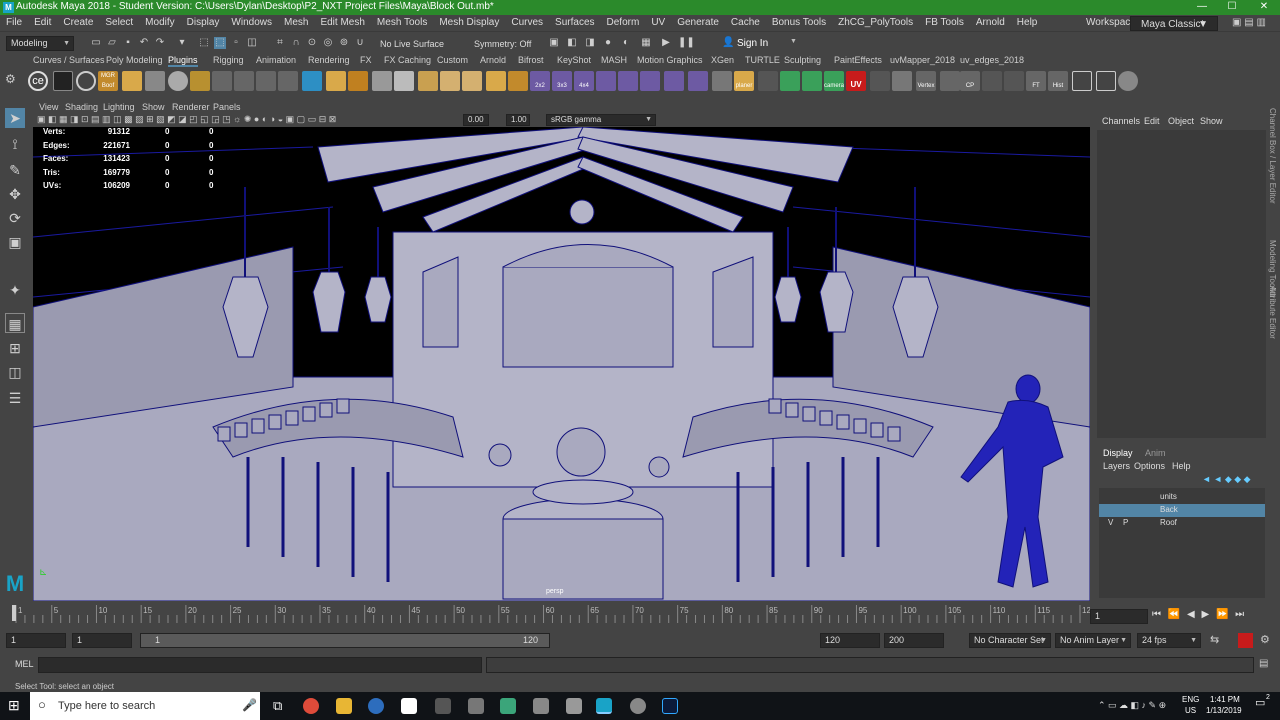 This screenshot has height=720, width=1280. I want to click on mel-label: MEL, so click(24, 664).